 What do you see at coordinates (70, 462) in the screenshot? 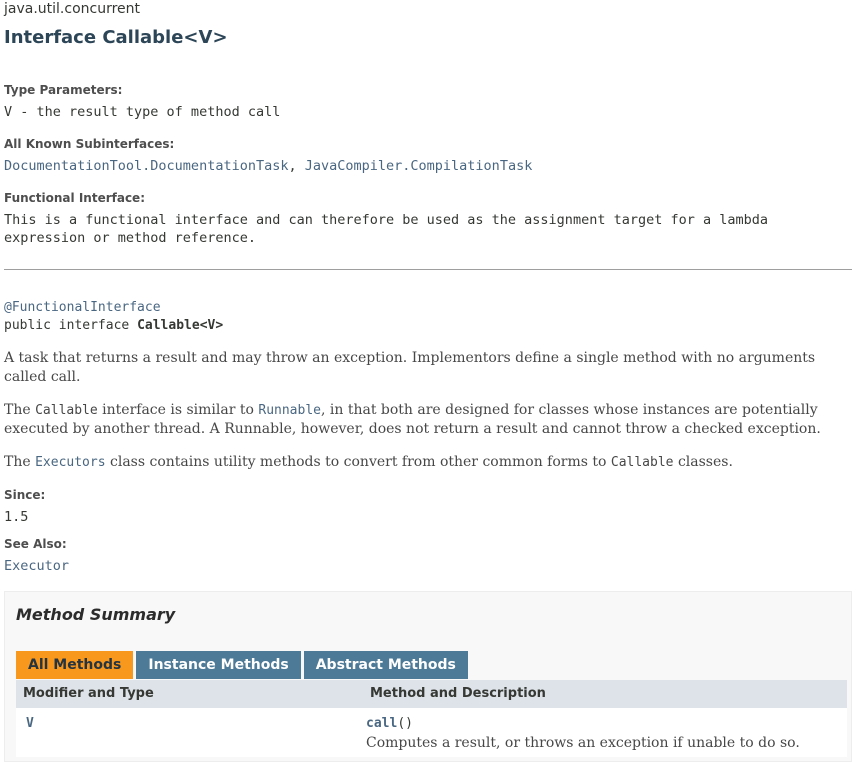
I see `executors-link: Executors` at bounding box center [70, 462].